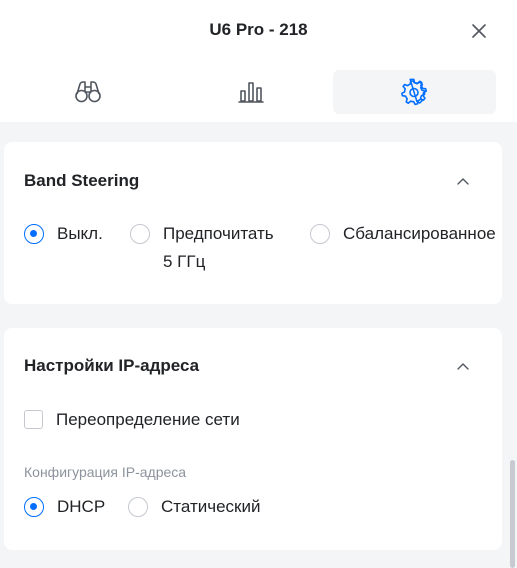 This screenshot has width=517, height=568. I want to click on device-title: U6 Pro - 218, so click(258, 29).